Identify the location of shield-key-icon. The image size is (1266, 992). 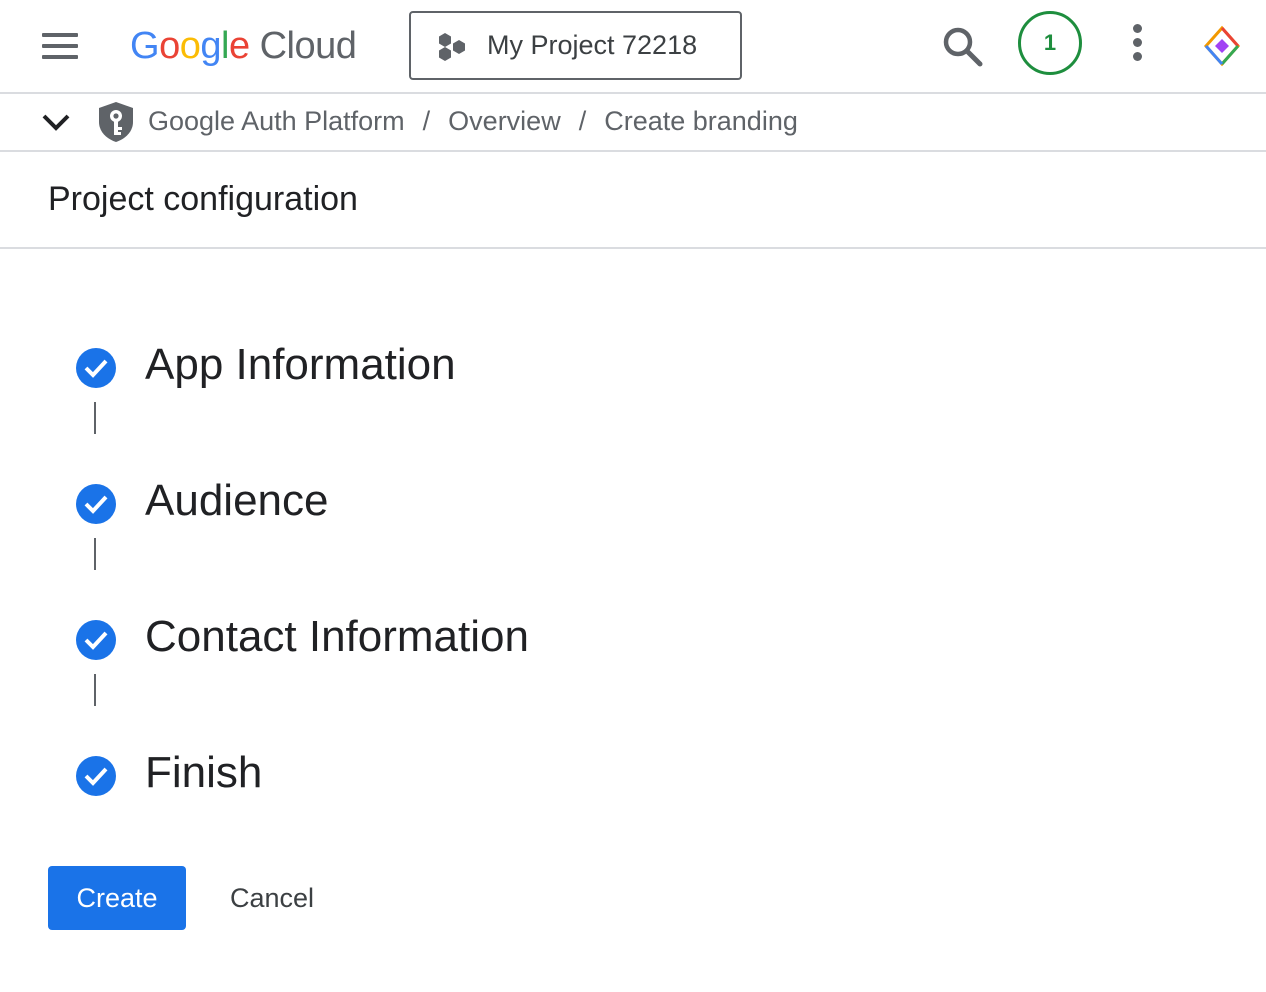
(116, 122).